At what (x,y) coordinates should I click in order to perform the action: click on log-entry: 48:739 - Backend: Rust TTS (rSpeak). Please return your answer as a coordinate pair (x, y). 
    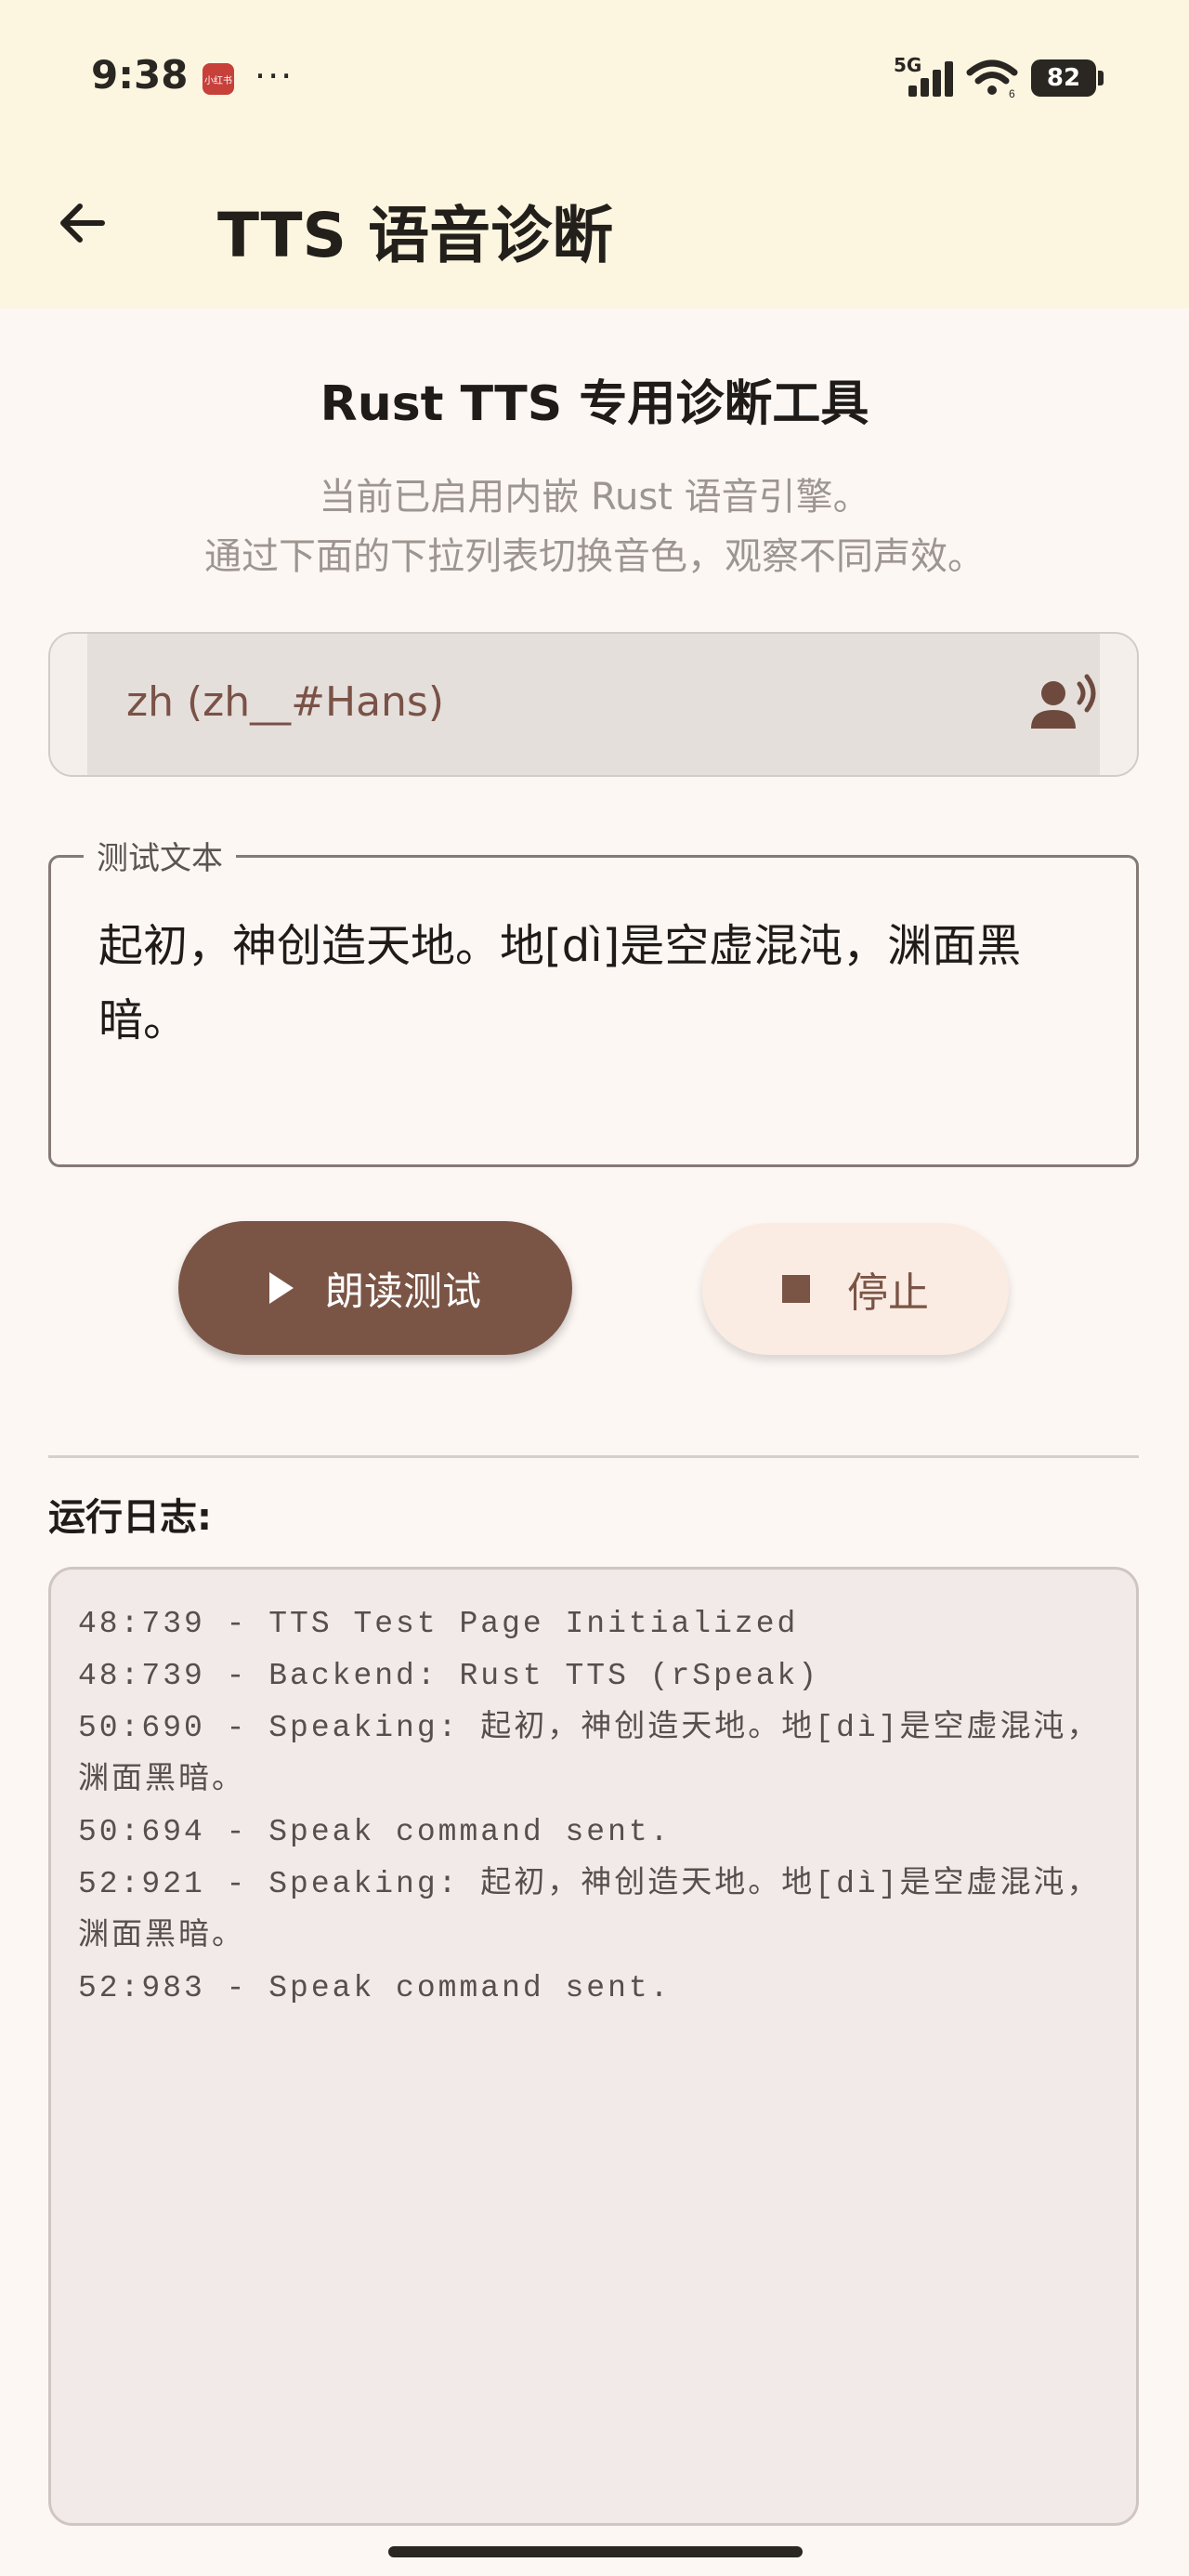
    Looking at the image, I should click on (449, 1676).